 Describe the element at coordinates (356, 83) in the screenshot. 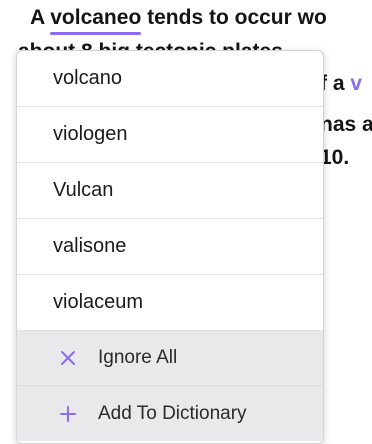

I see `document-line-3-highlight: v` at that location.